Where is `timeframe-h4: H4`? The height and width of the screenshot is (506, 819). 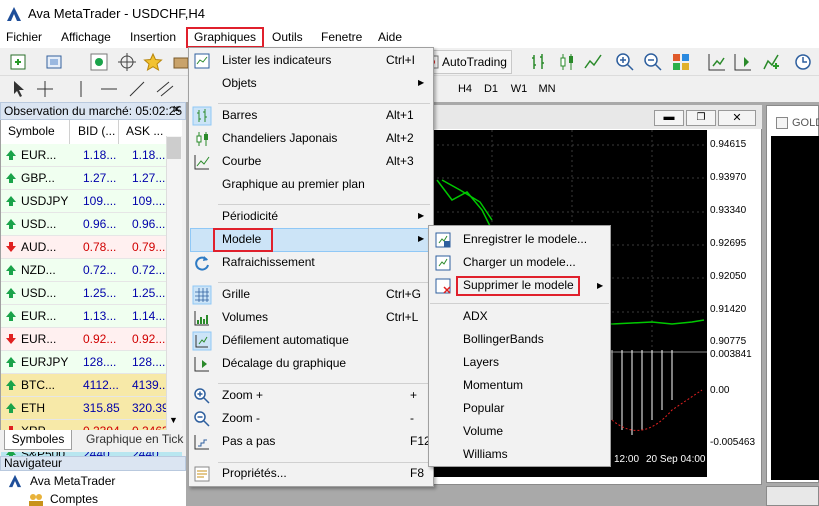 timeframe-h4: H4 is located at coordinates (465, 89).